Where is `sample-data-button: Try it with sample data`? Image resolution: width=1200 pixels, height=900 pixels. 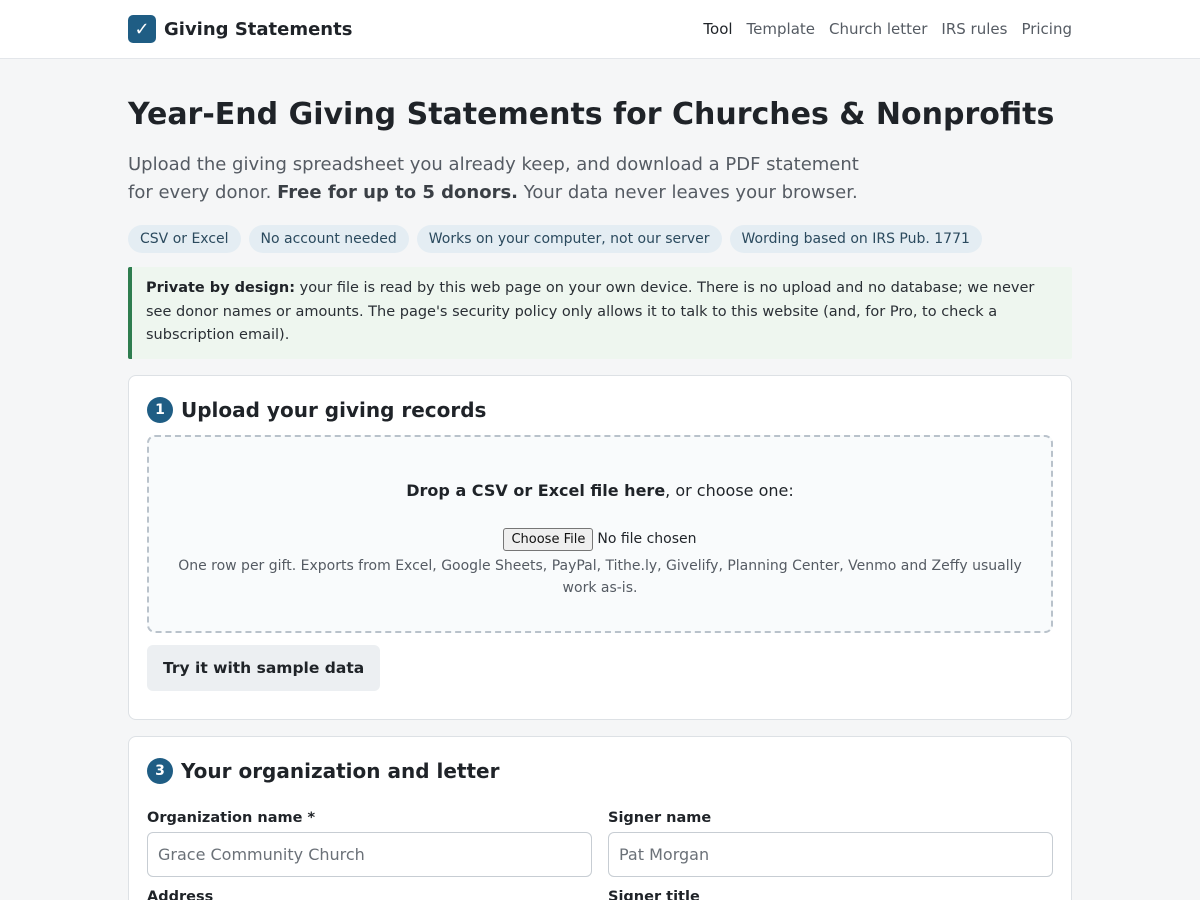 sample-data-button: Try it with sample data is located at coordinates (264, 667).